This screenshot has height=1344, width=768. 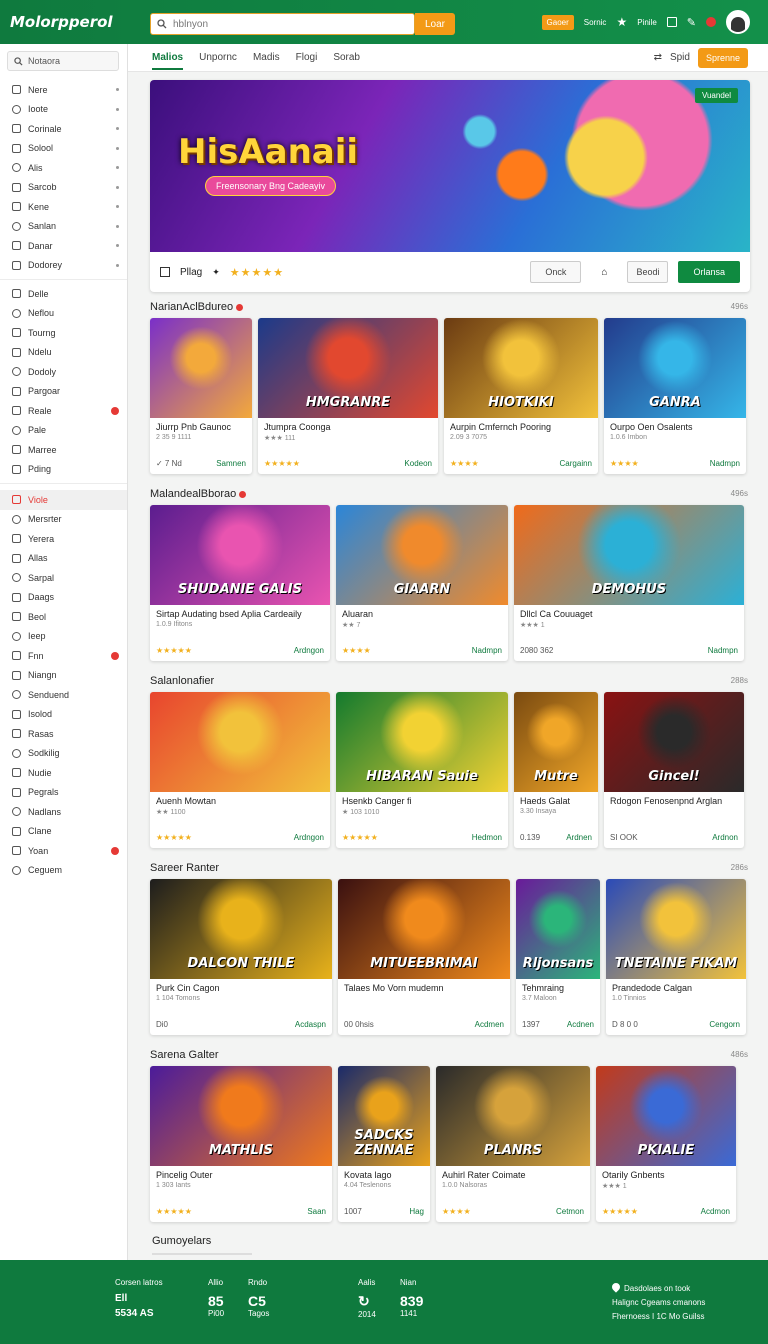 What do you see at coordinates (521, 368) in the screenshot?
I see `game-thumbnail: HIOTKIKI` at bounding box center [521, 368].